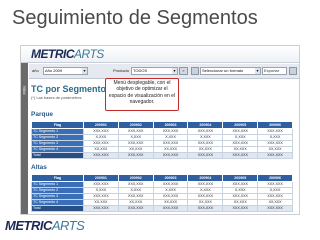  Describe the element at coordinates (28, 225) in the screenshot. I see `footer-logo-main: METRIC` at that location.